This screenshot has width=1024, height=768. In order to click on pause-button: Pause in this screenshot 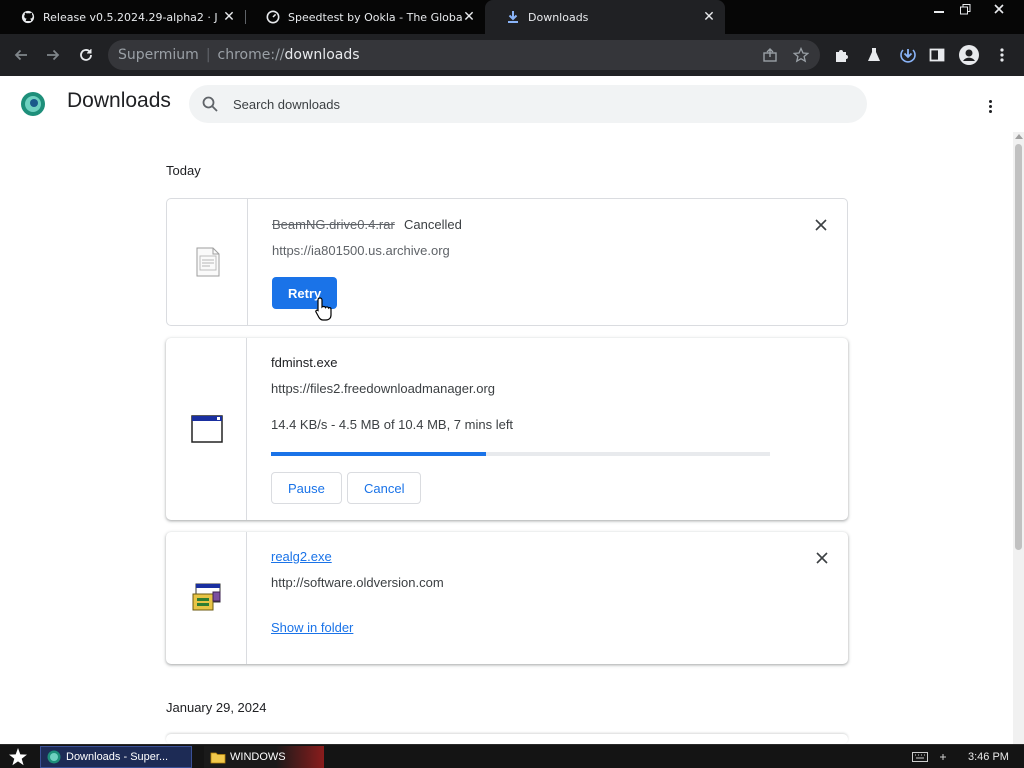, I will do `click(306, 488)`.